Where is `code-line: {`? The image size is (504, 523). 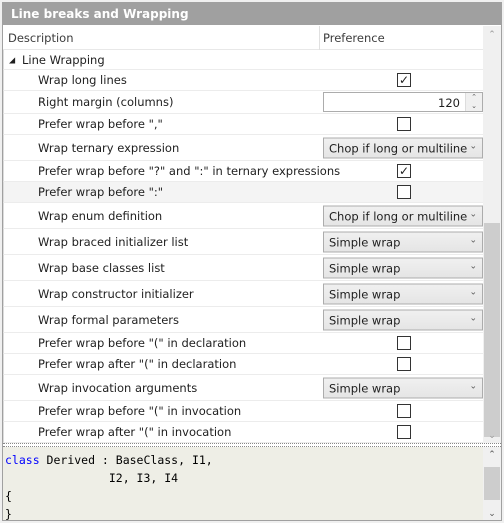 code-line: { is located at coordinates (8, 496).